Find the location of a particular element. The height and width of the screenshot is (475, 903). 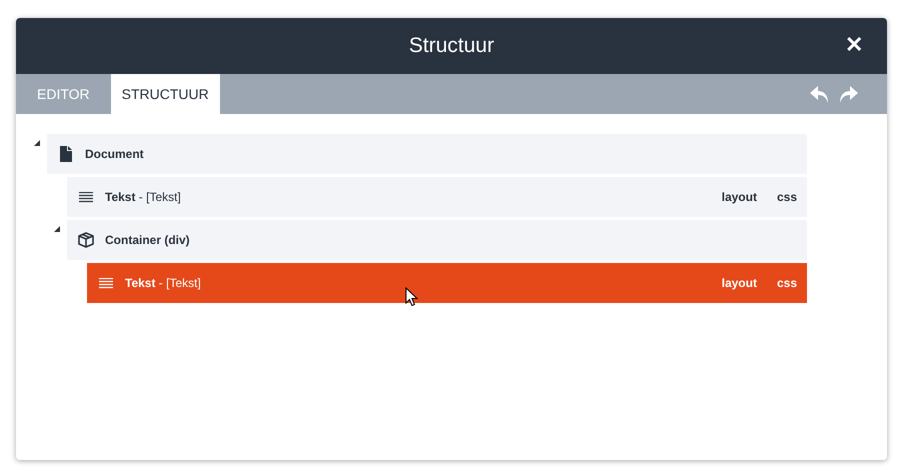

cursor-icon is located at coordinates (411, 297).